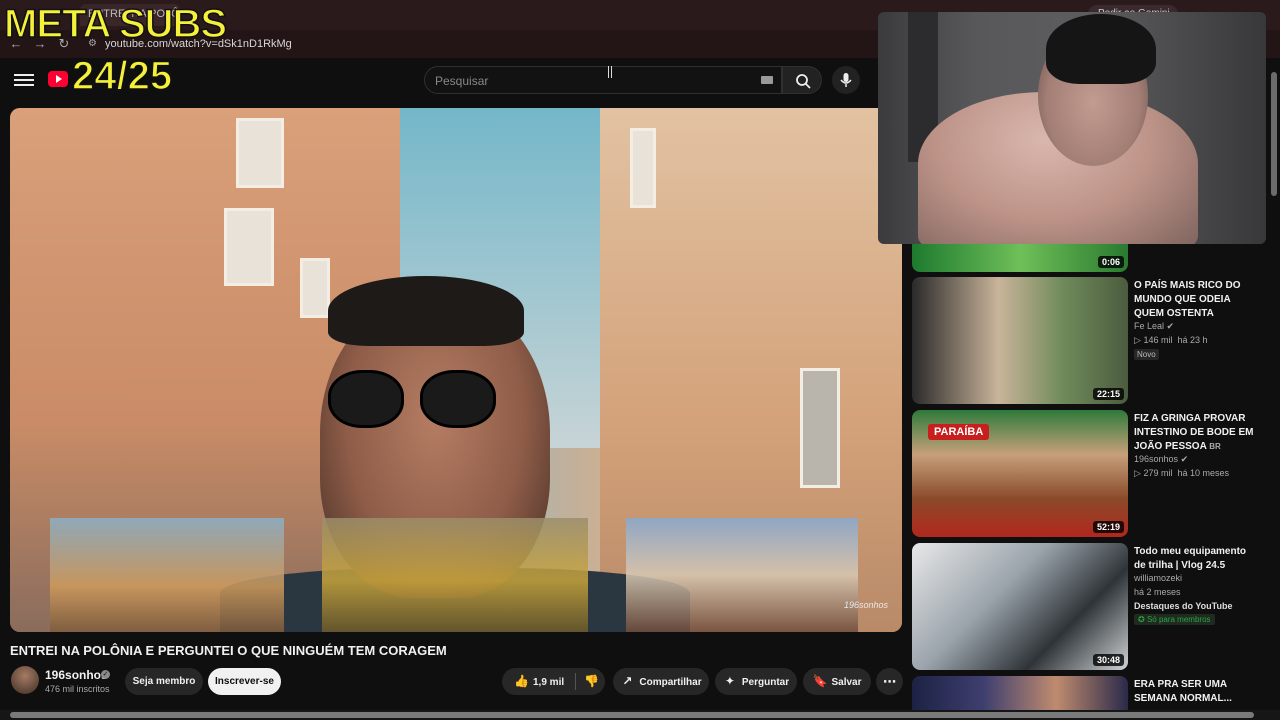 This screenshot has width=1280, height=720. I want to click on join-membership-button: Seja membro, so click(164, 681).